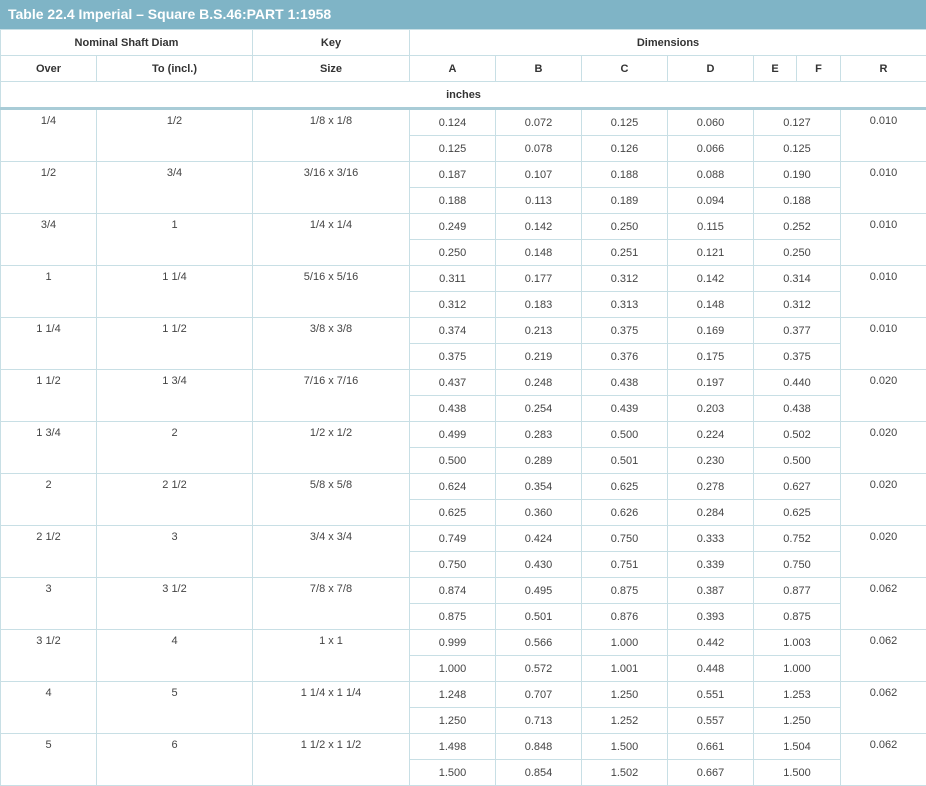  What do you see at coordinates (625, 227) in the screenshot?
I see `cell-c-max: 0.250` at bounding box center [625, 227].